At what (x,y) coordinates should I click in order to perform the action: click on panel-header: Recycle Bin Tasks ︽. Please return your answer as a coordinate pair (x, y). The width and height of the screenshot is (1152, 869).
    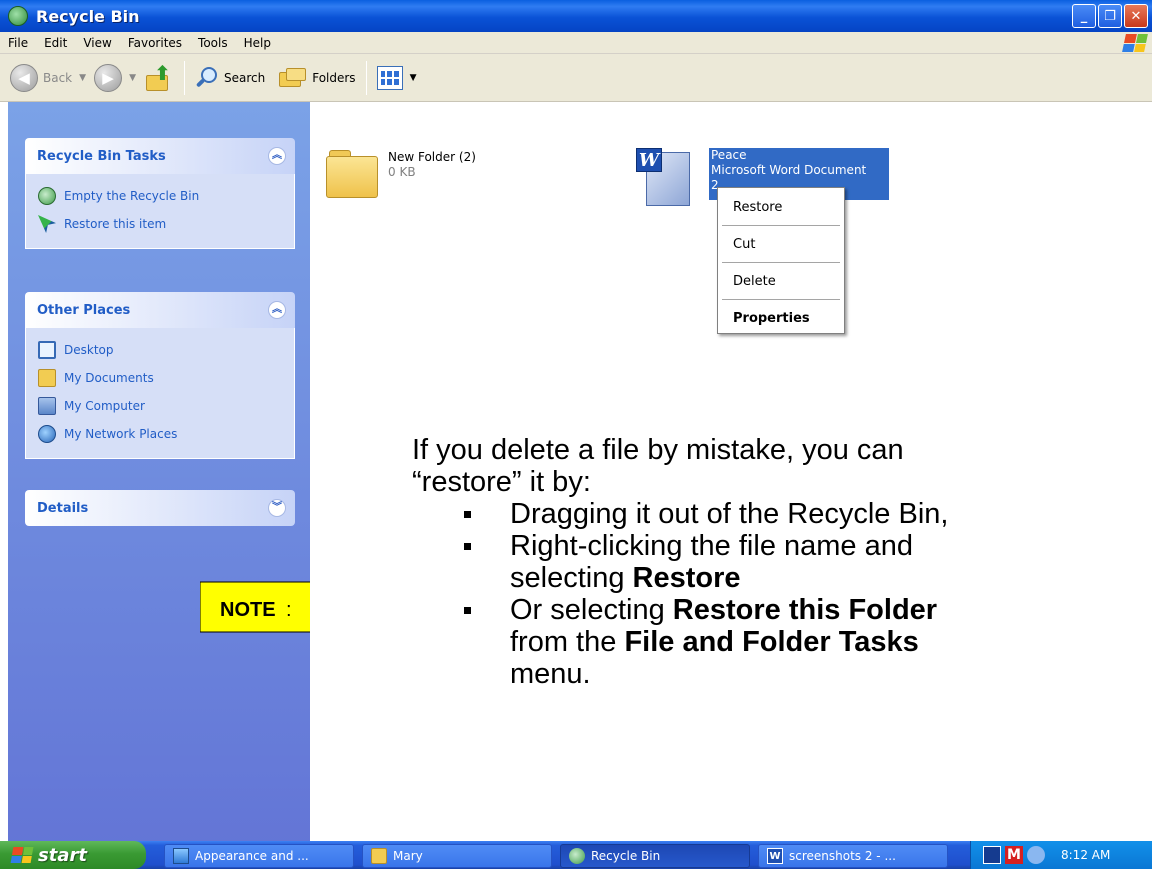
    Looking at the image, I should click on (160, 156).